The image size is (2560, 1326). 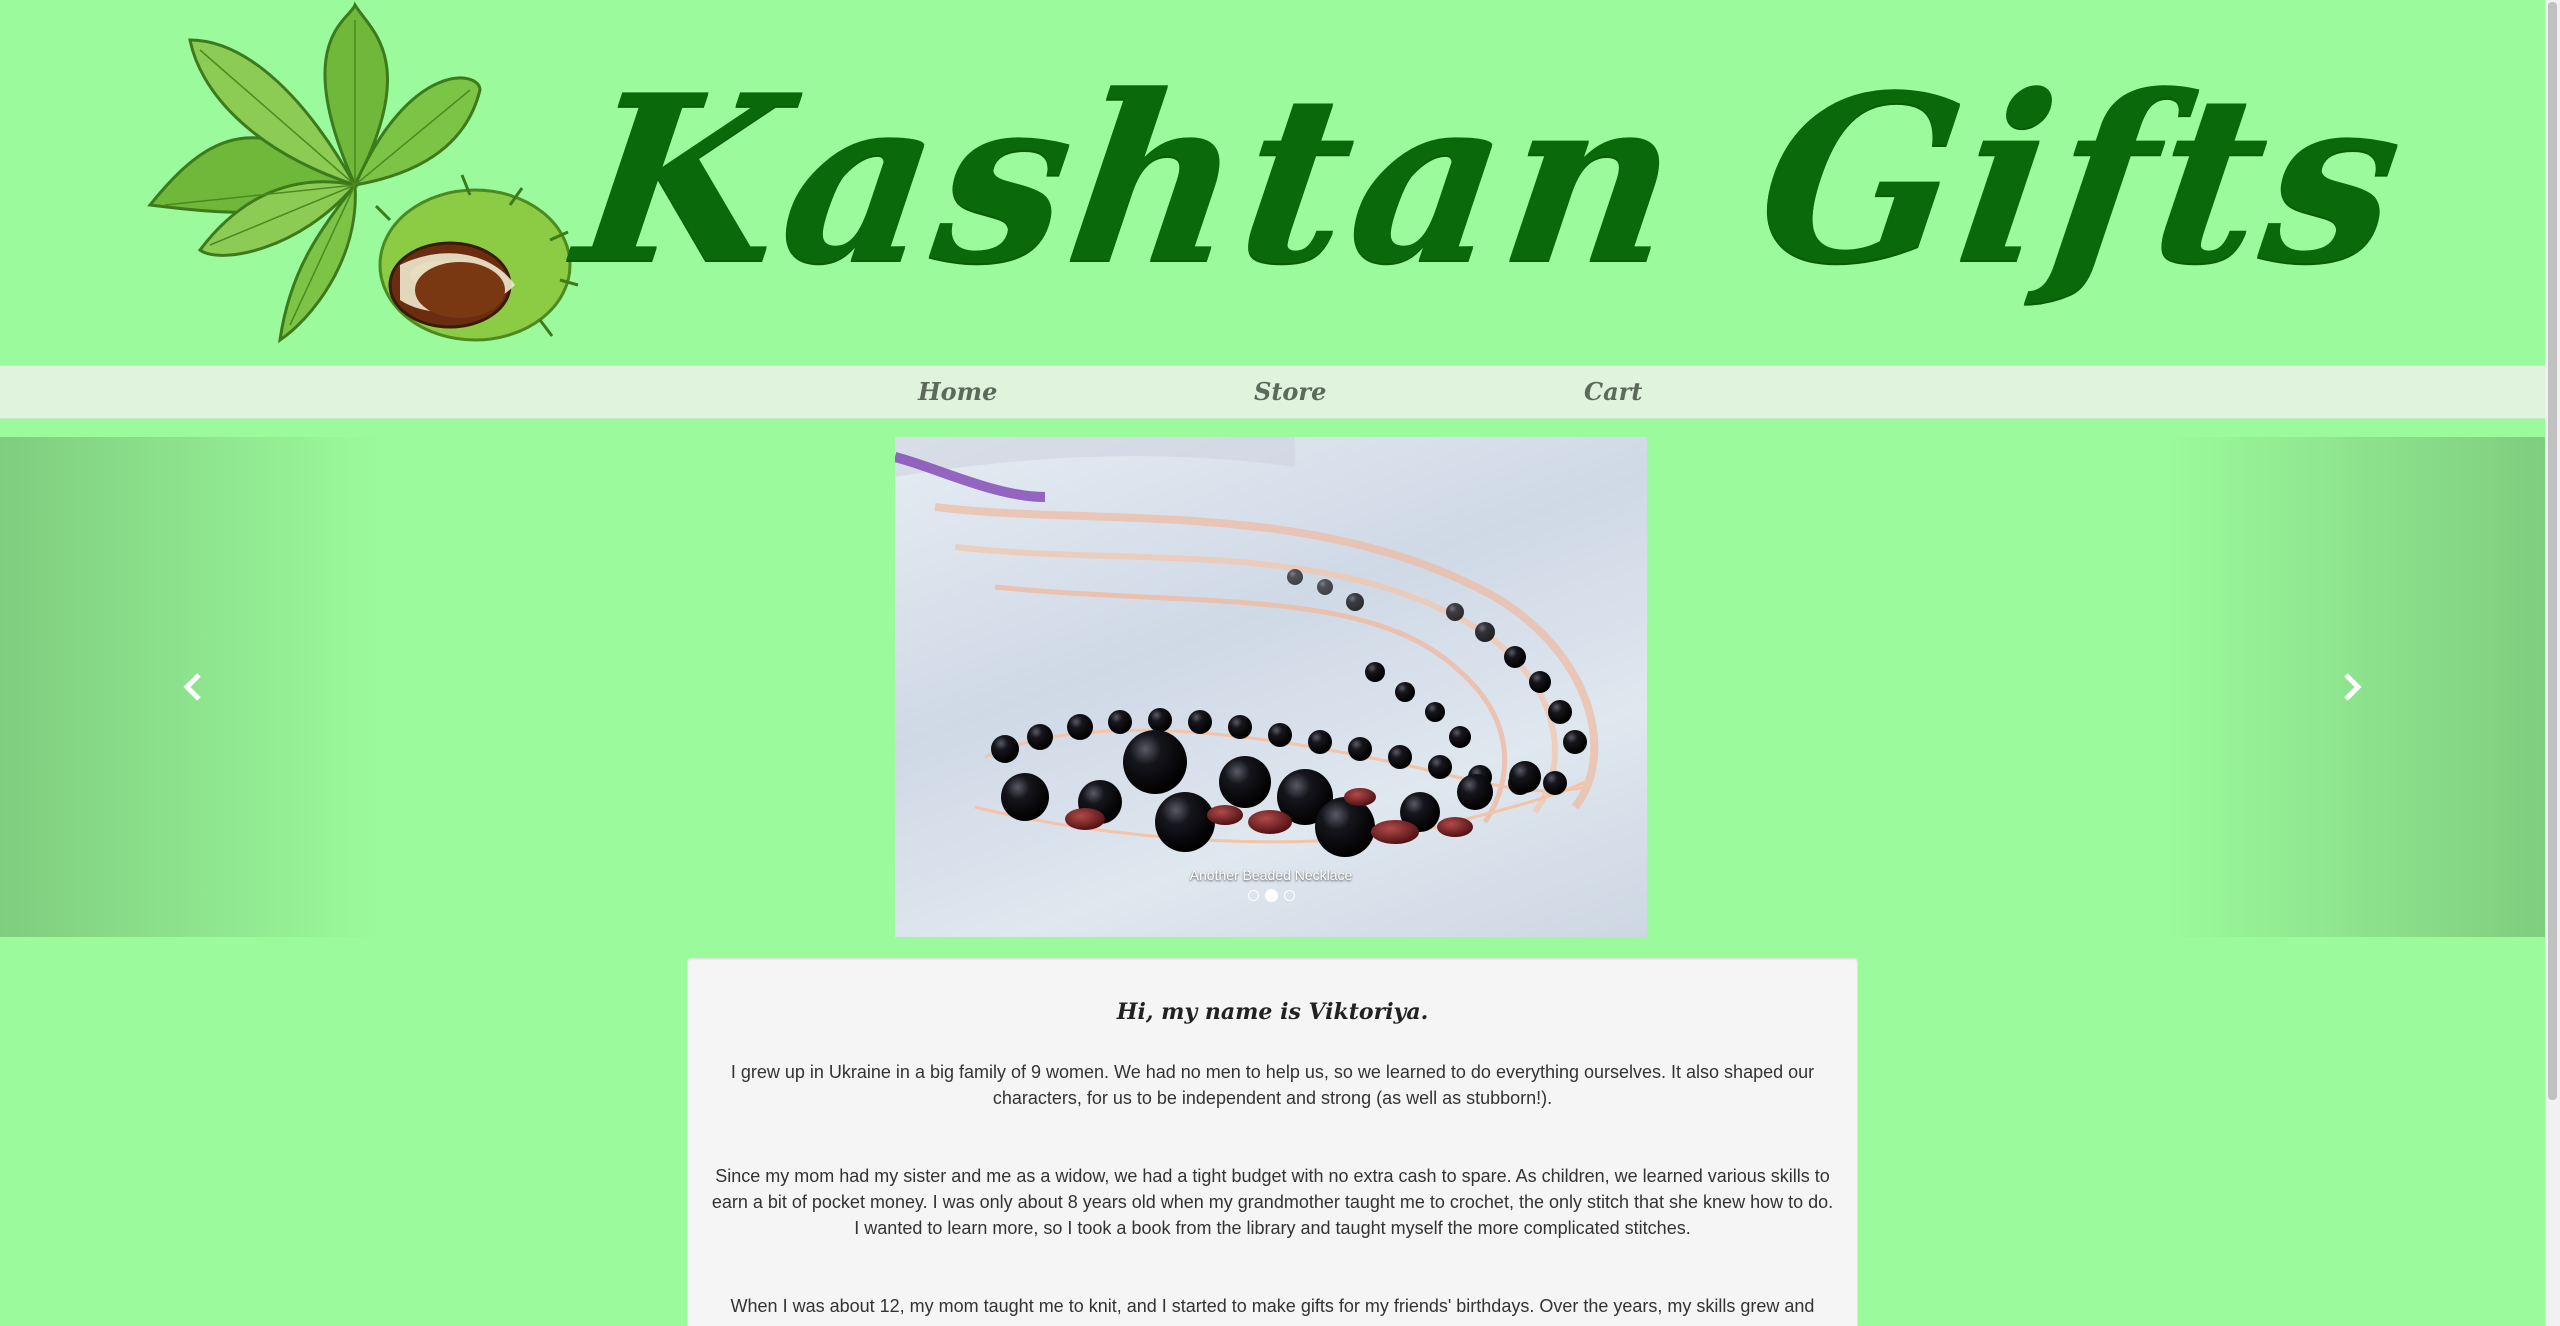 I want to click on nav-home: Home, so click(x=957, y=392).